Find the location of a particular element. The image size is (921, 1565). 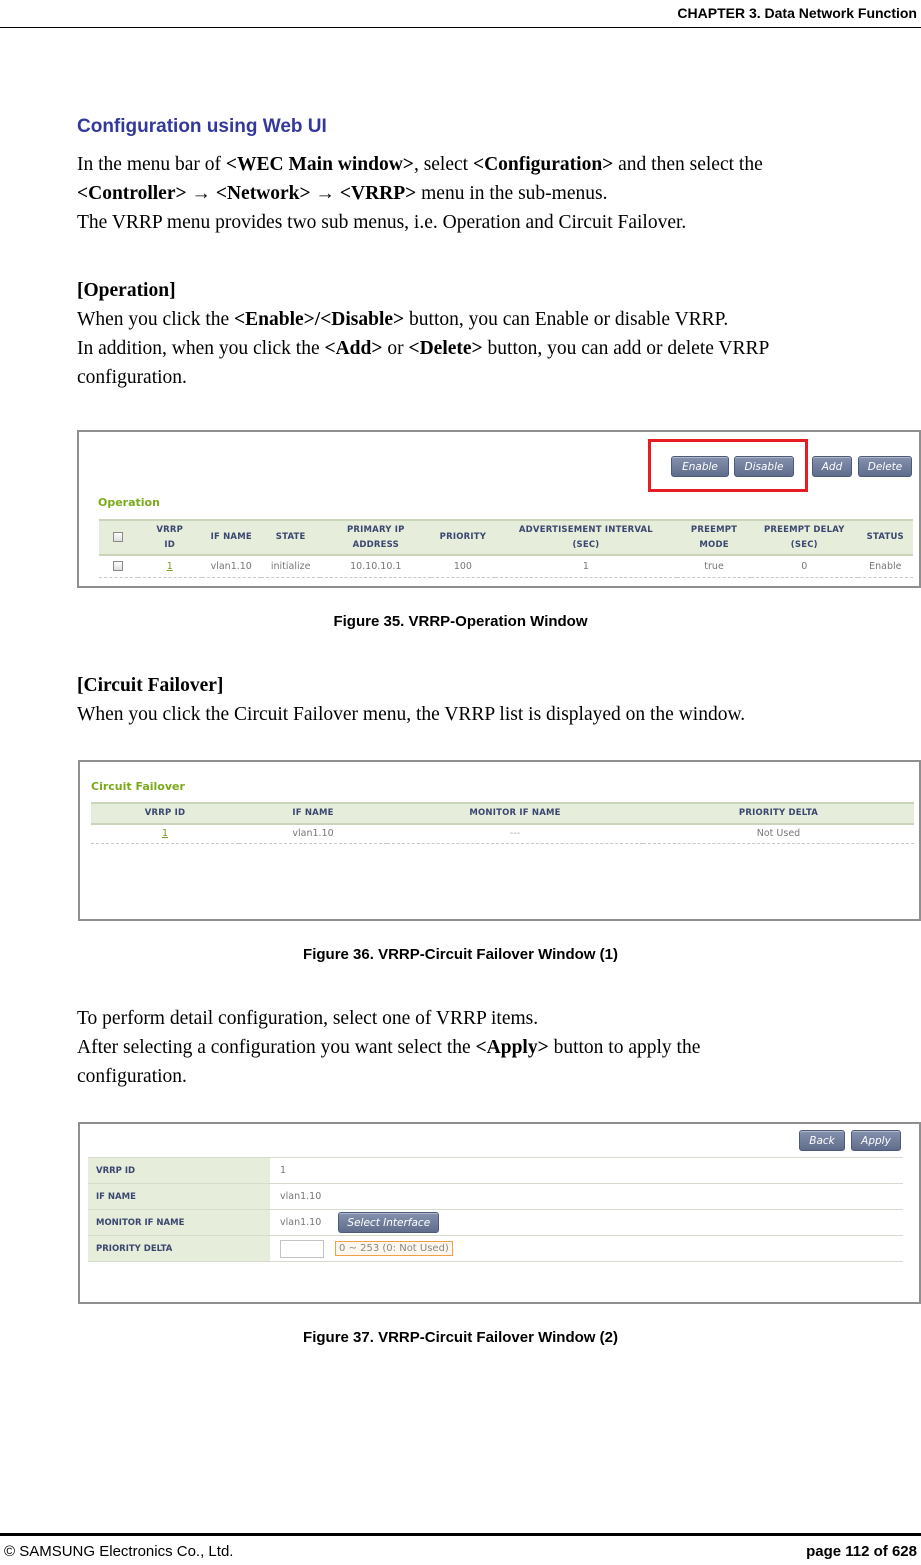

cell-priority-delta: Not Used is located at coordinates (778, 834).